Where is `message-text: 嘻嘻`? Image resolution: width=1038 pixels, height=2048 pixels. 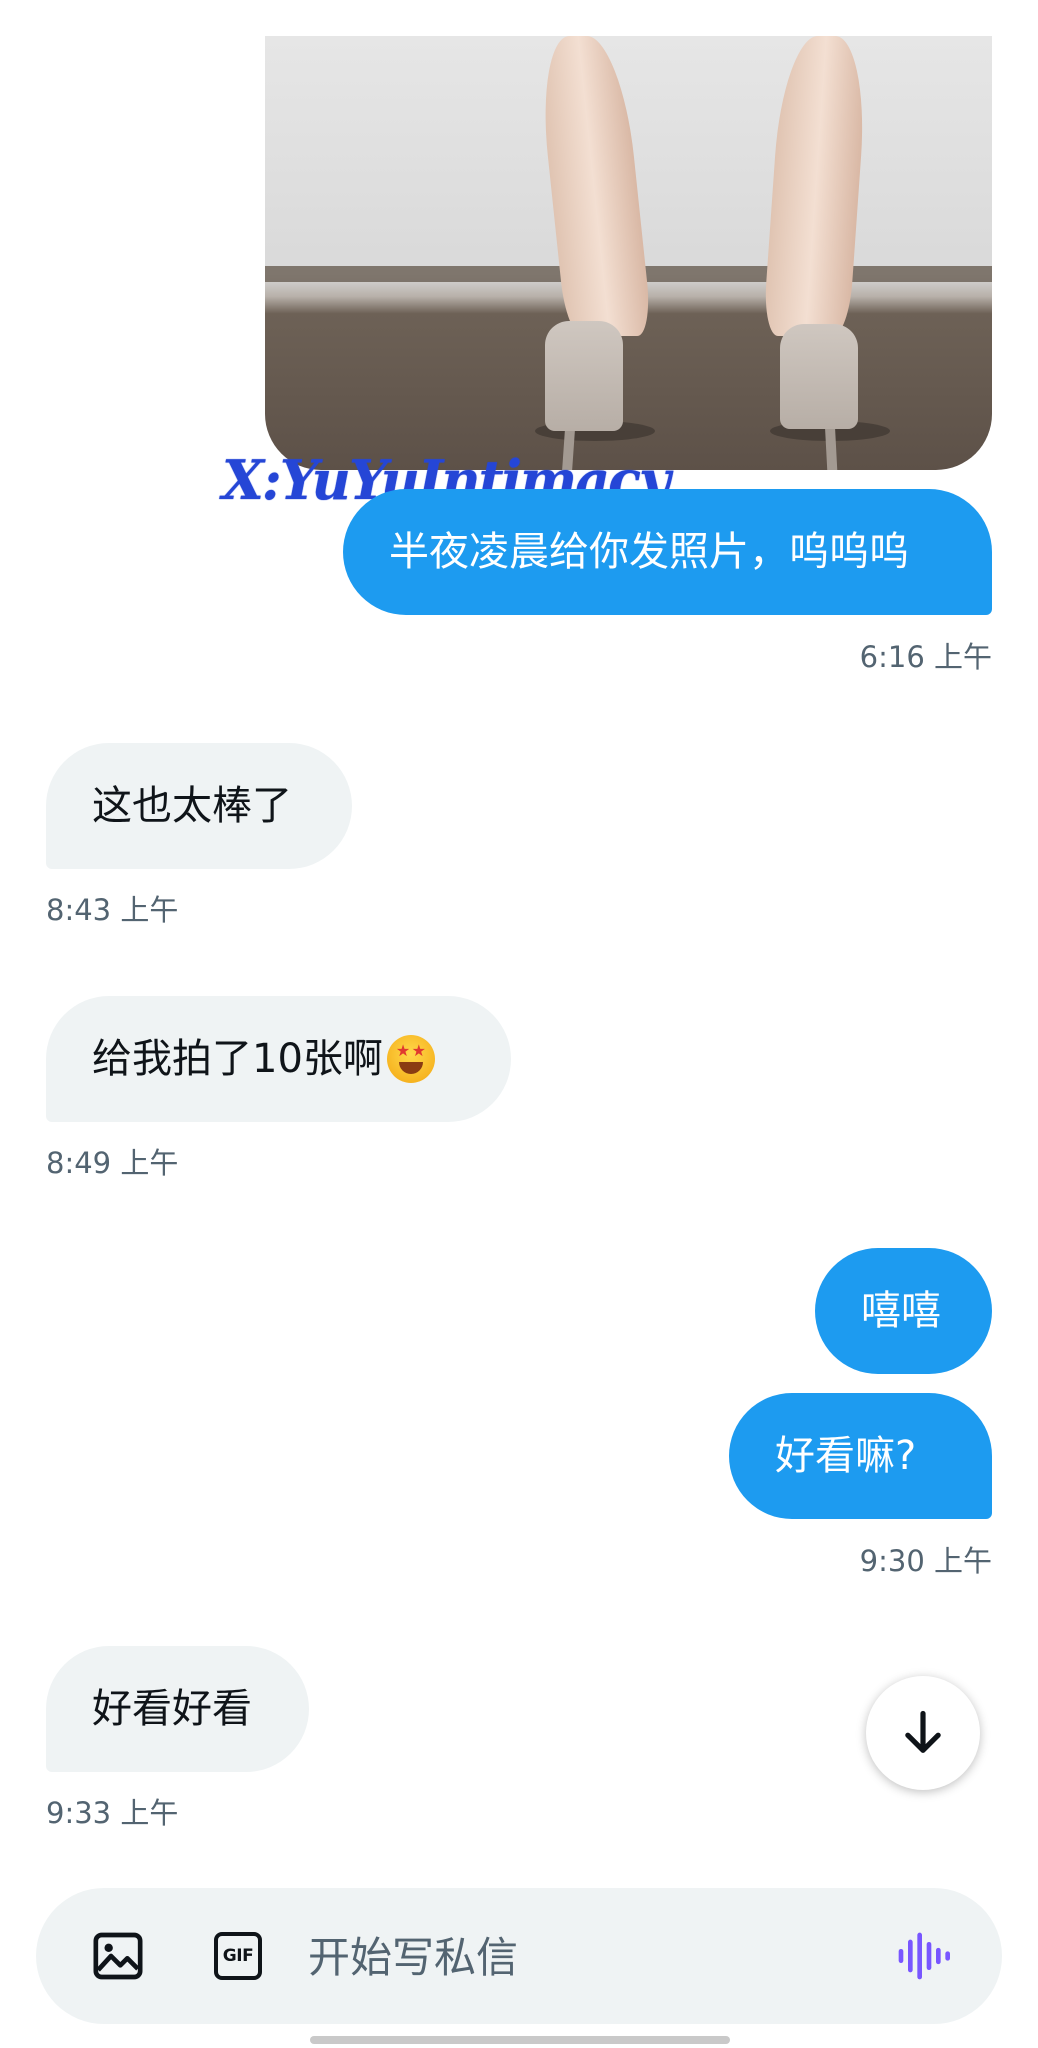 message-text: 嘻嘻 is located at coordinates (901, 1311).